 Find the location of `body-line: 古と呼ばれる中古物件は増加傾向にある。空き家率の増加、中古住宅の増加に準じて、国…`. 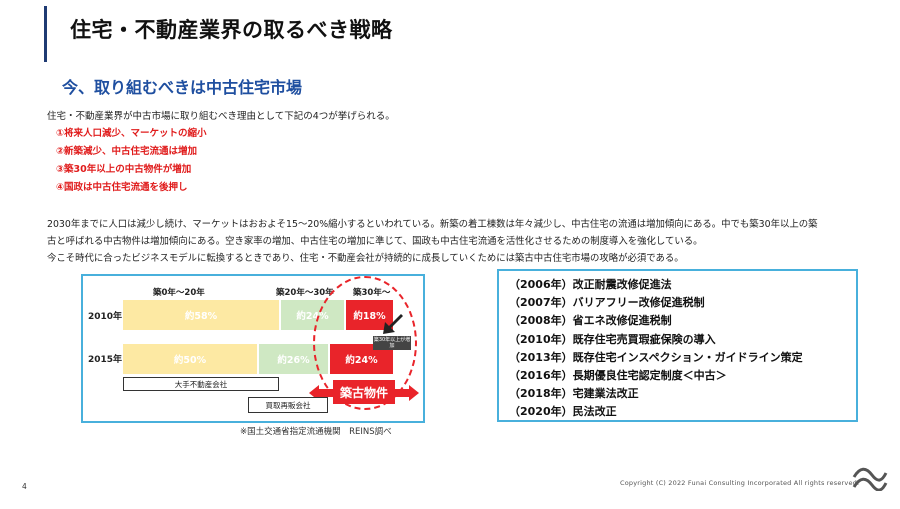

body-line: 古と呼ばれる中古物件は増加傾向にある。空き家率の増加、中古住宅の増加に準じて、国… is located at coordinates (375, 241).